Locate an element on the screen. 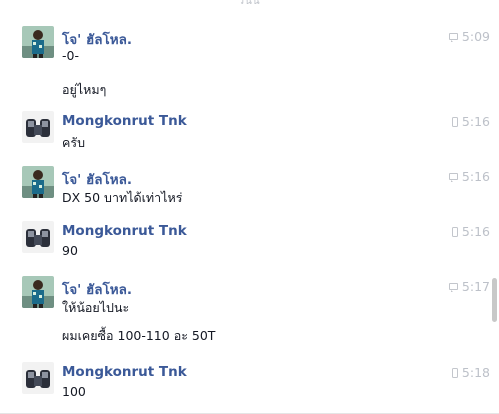  message-time: 5:17 is located at coordinates (475, 286).